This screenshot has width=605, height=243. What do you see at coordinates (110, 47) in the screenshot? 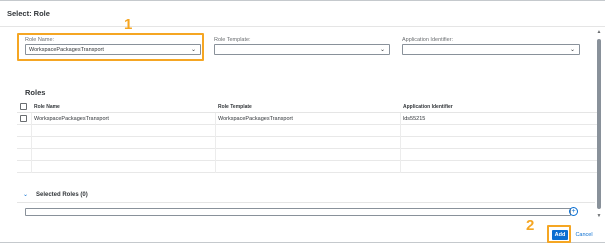
I see `step-1-highlight` at bounding box center [110, 47].